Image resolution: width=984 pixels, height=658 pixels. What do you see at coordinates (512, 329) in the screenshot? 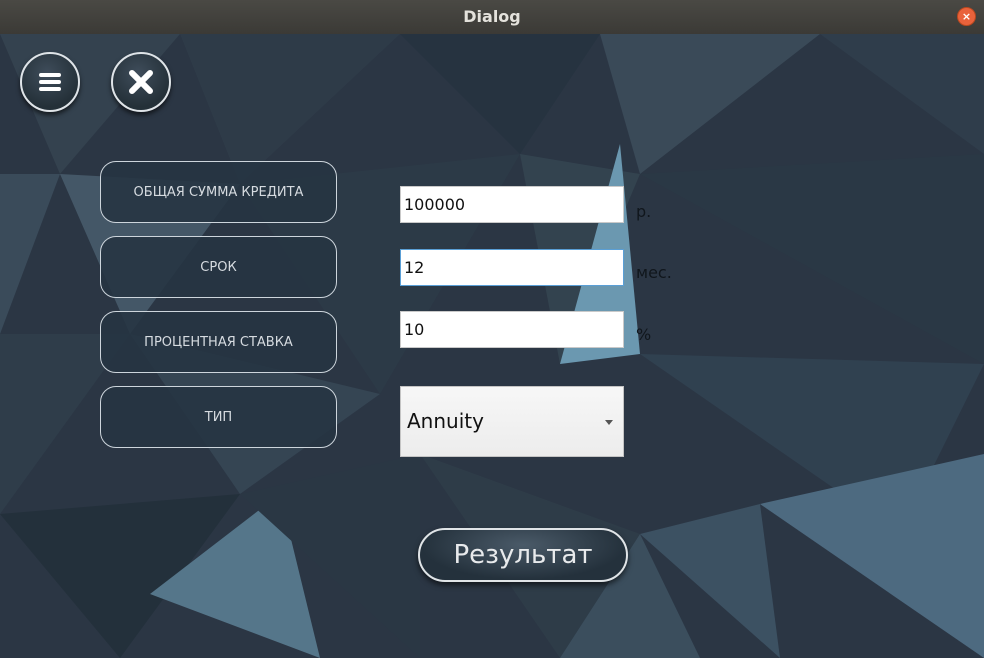
I see `rate-input` at bounding box center [512, 329].